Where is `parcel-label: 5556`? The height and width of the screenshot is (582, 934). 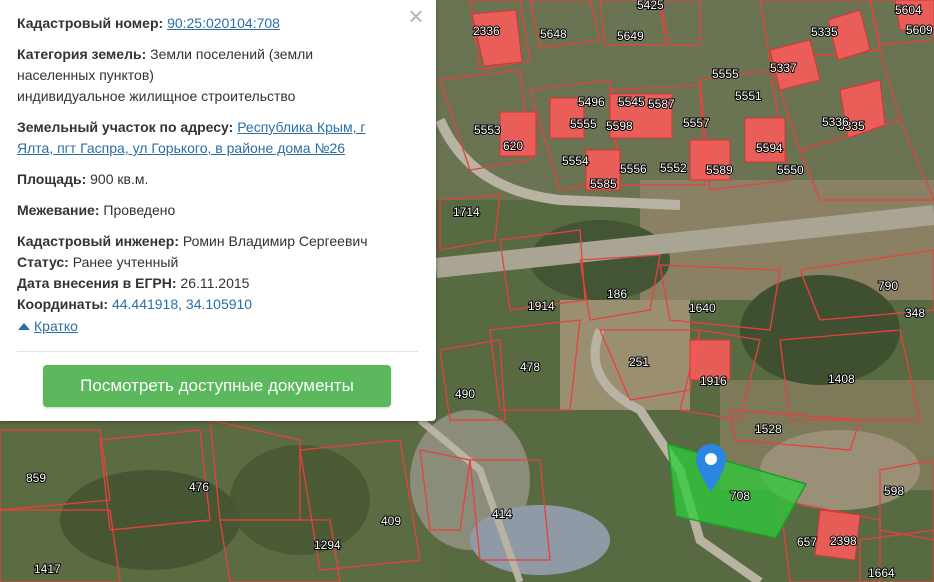 parcel-label: 5556 is located at coordinates (633, 169).